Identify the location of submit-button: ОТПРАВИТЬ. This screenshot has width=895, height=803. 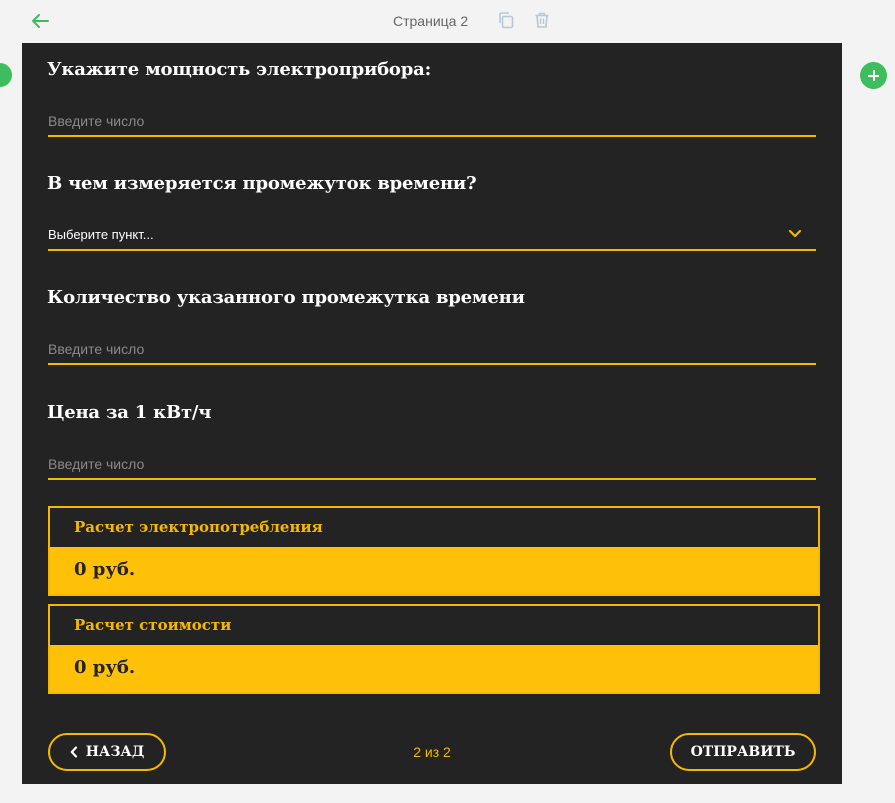
(743, 752).